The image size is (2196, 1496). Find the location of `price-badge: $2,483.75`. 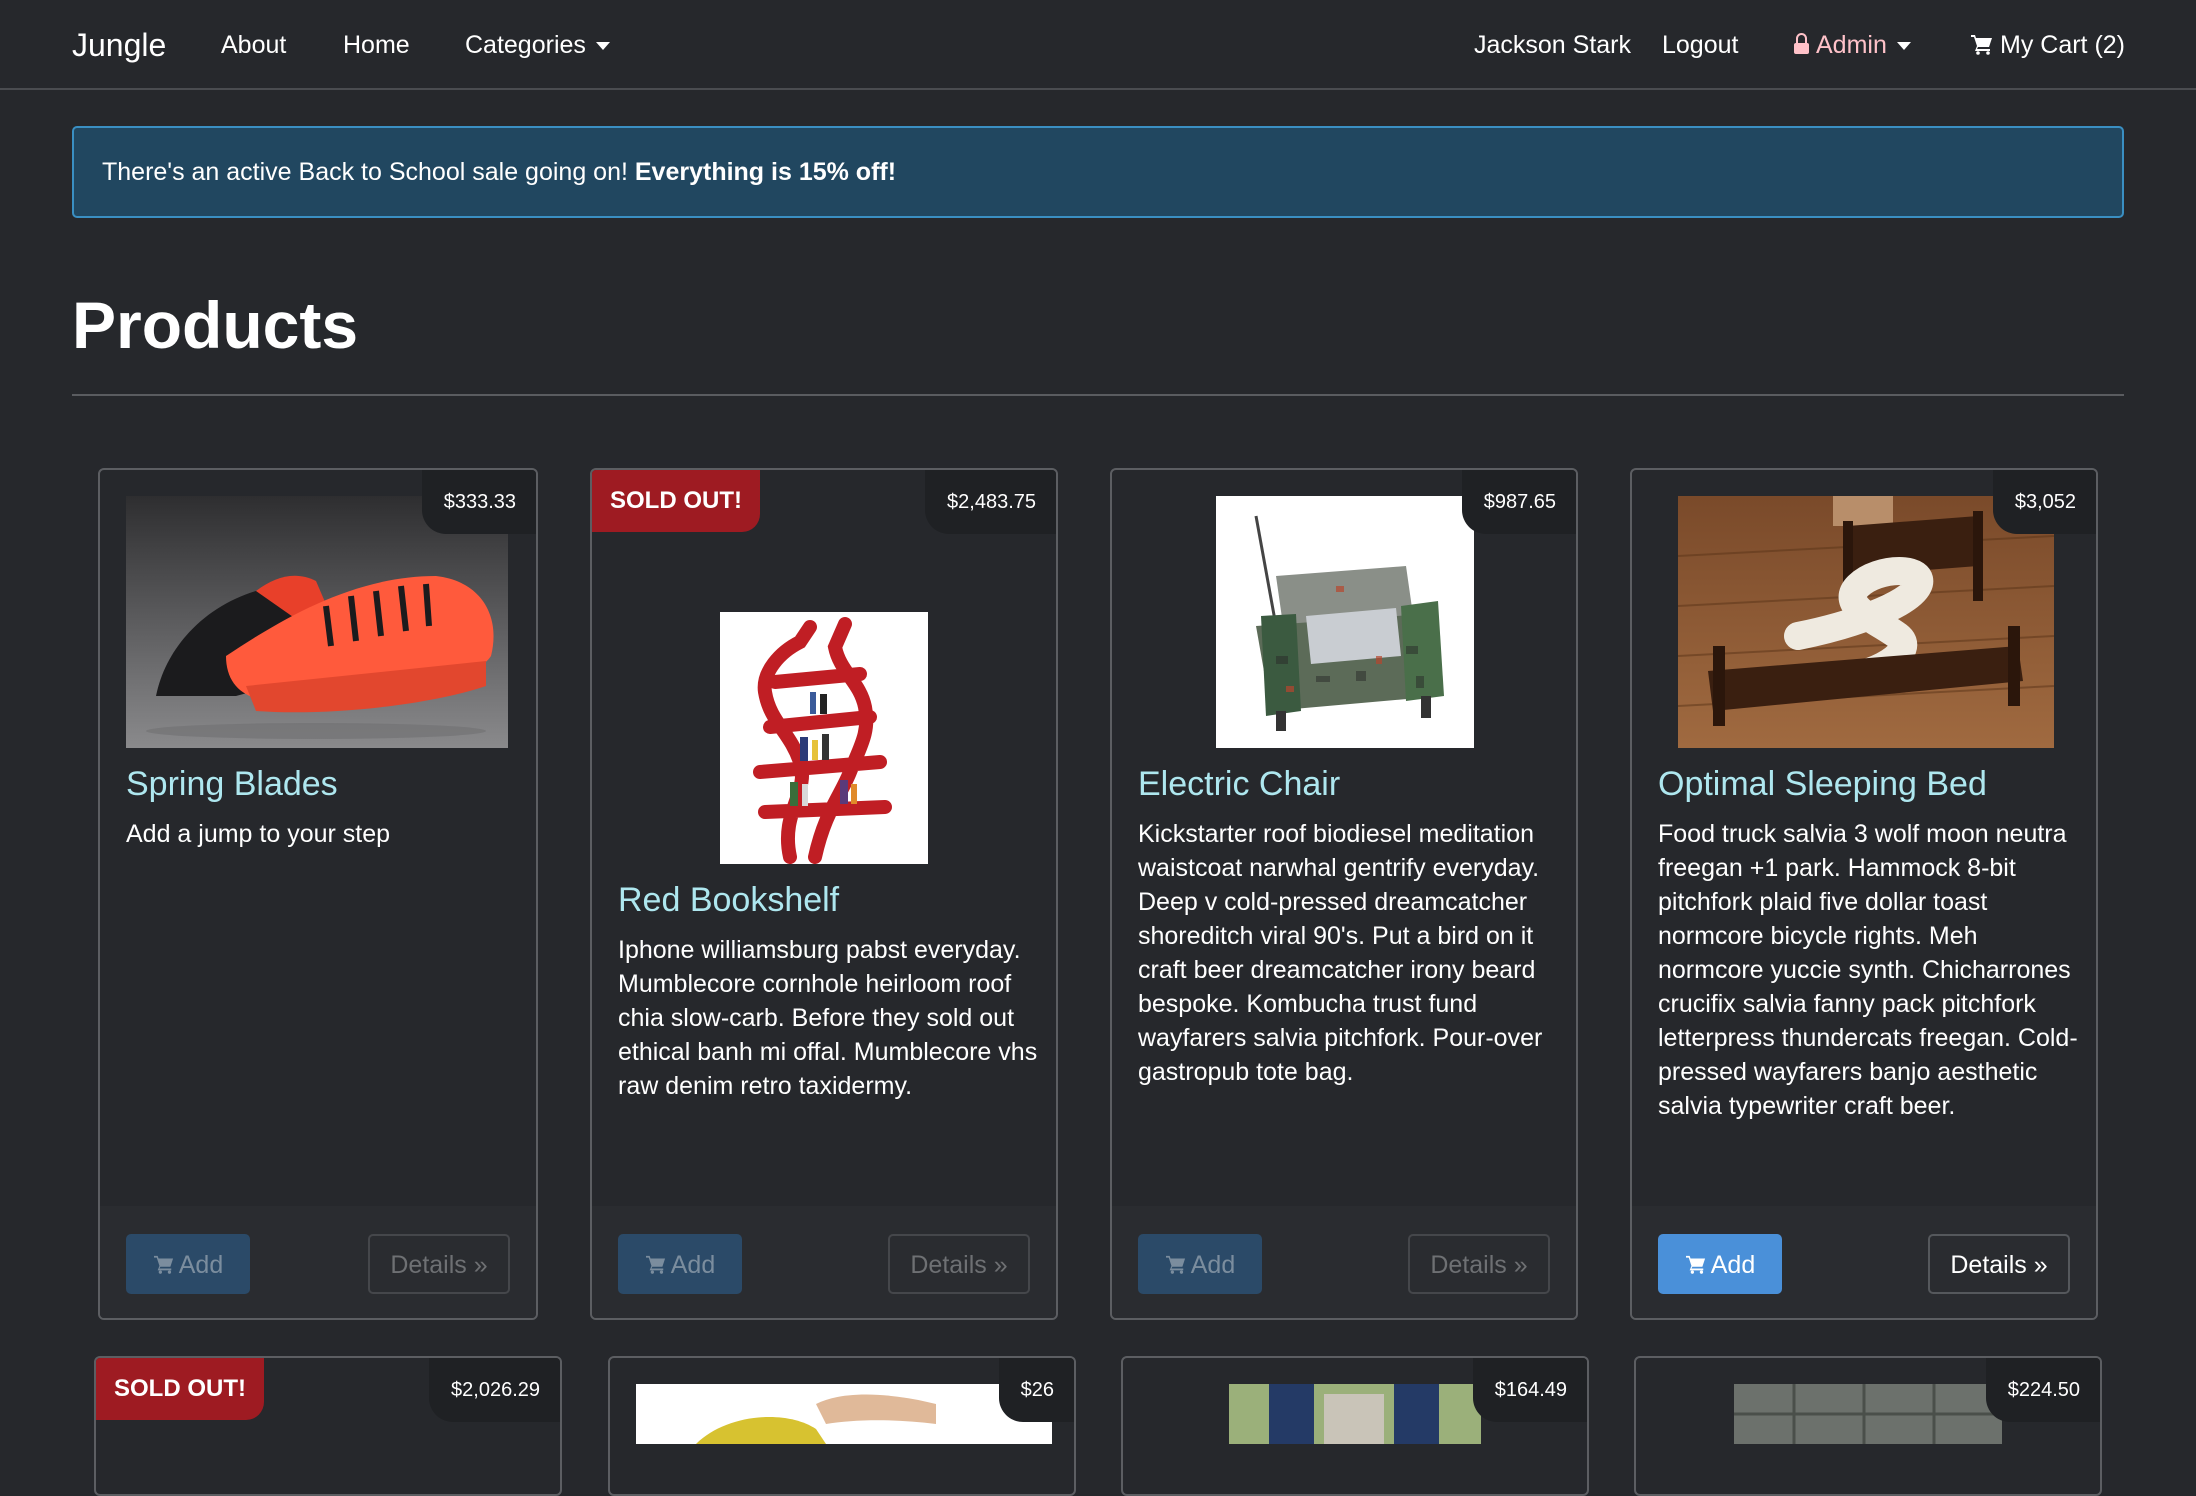

price-badge: $2,483.75 is located at coordinates (990, 502).